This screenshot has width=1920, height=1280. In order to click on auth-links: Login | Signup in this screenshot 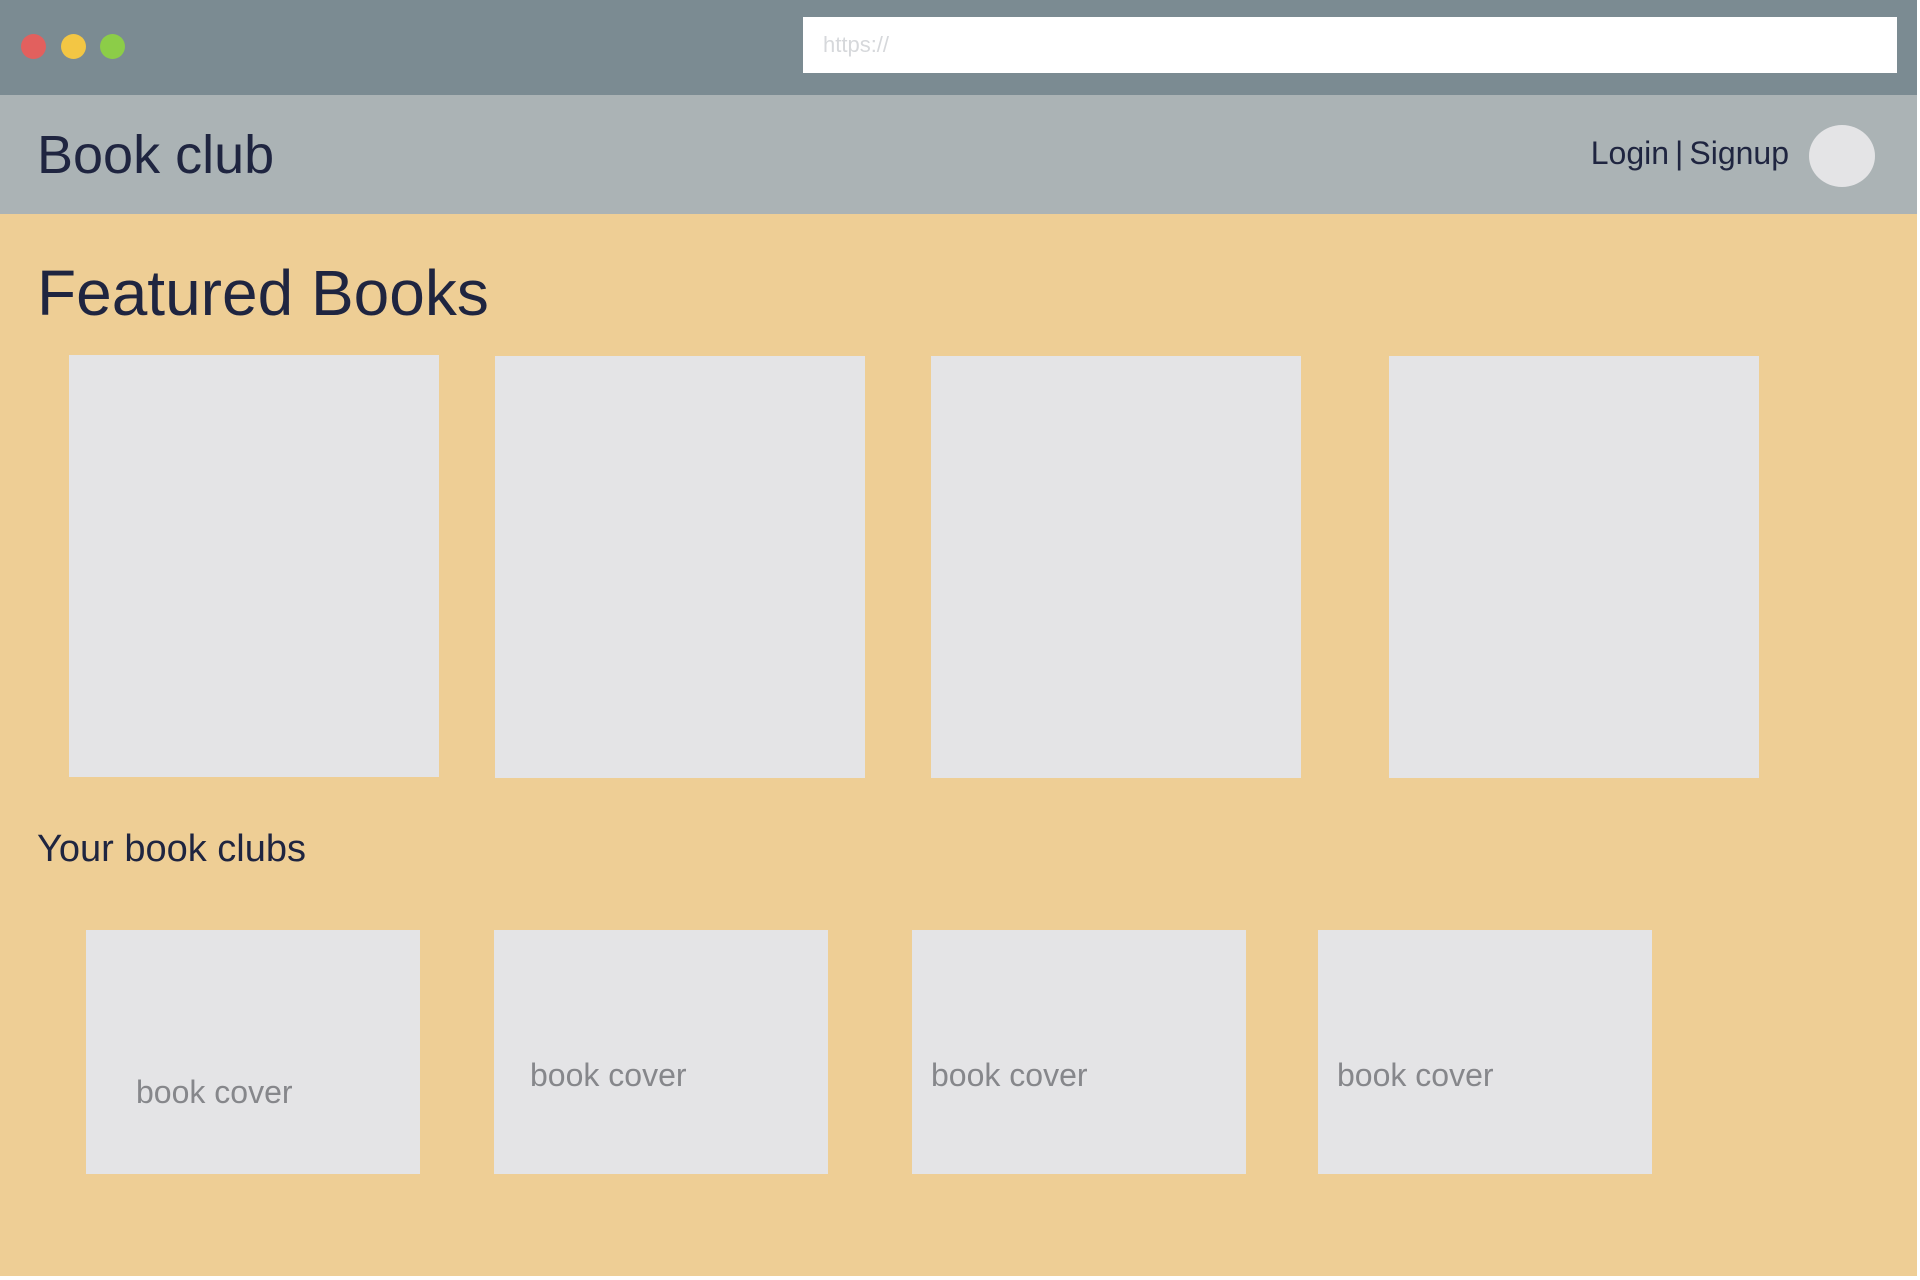, I will do `click(1690, 153)`.